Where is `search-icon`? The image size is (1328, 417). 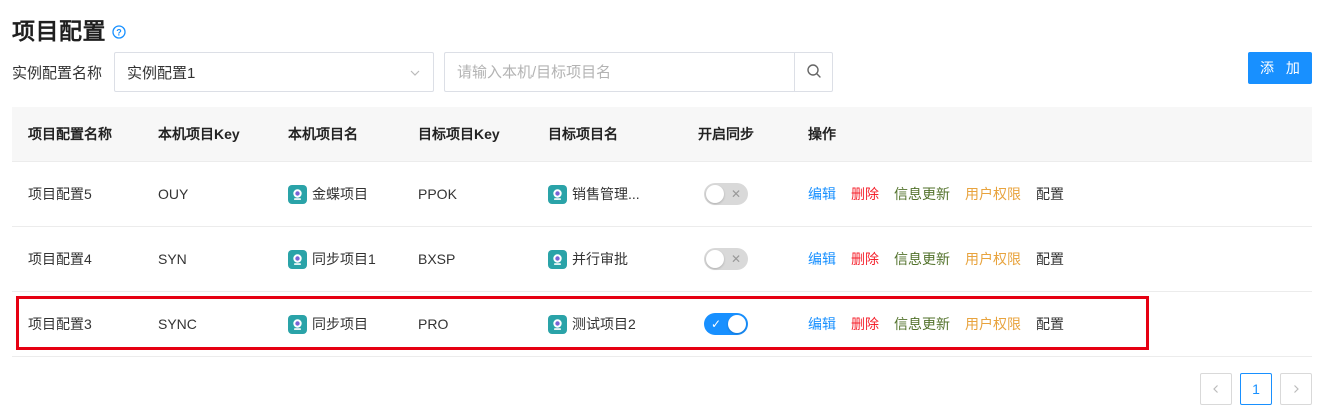 search-icon is located at coordinates (814, 72).